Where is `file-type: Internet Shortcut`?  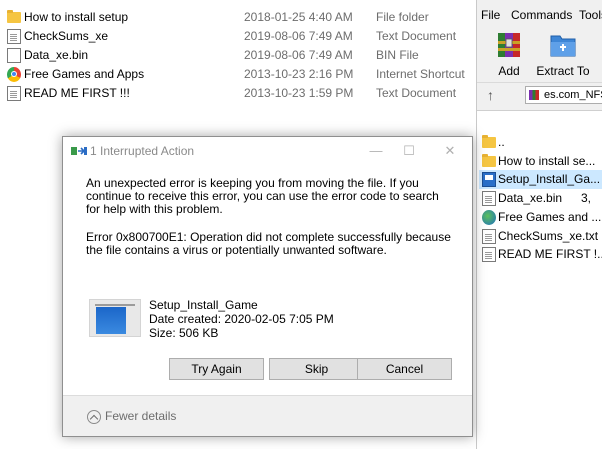 file-type: Internet Shortcut is located at coordinates (420, 74).